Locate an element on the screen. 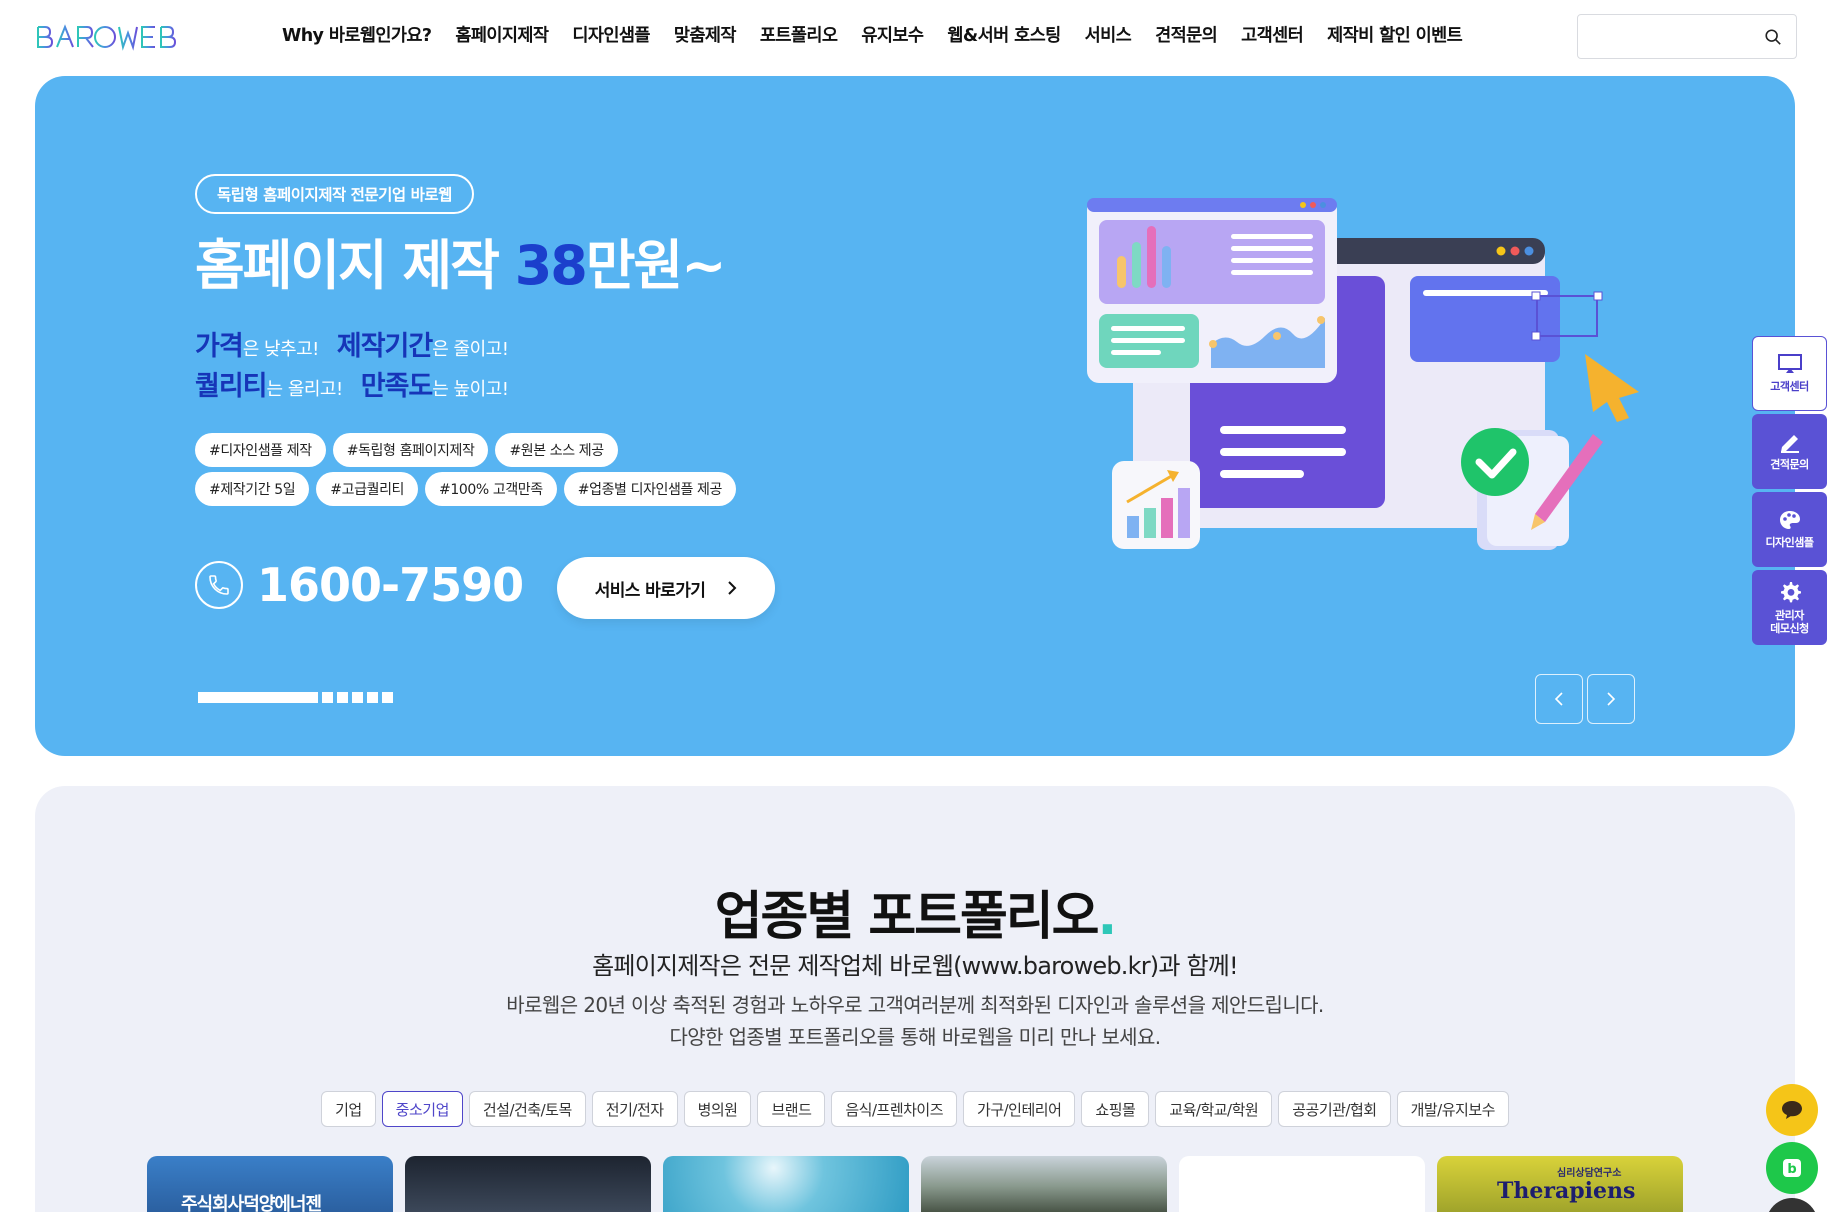 This screenshot has width=1835, height=1212. portfolio-card-subtitle: 심리상담연구소 is located at coordinates (1589, 1173).